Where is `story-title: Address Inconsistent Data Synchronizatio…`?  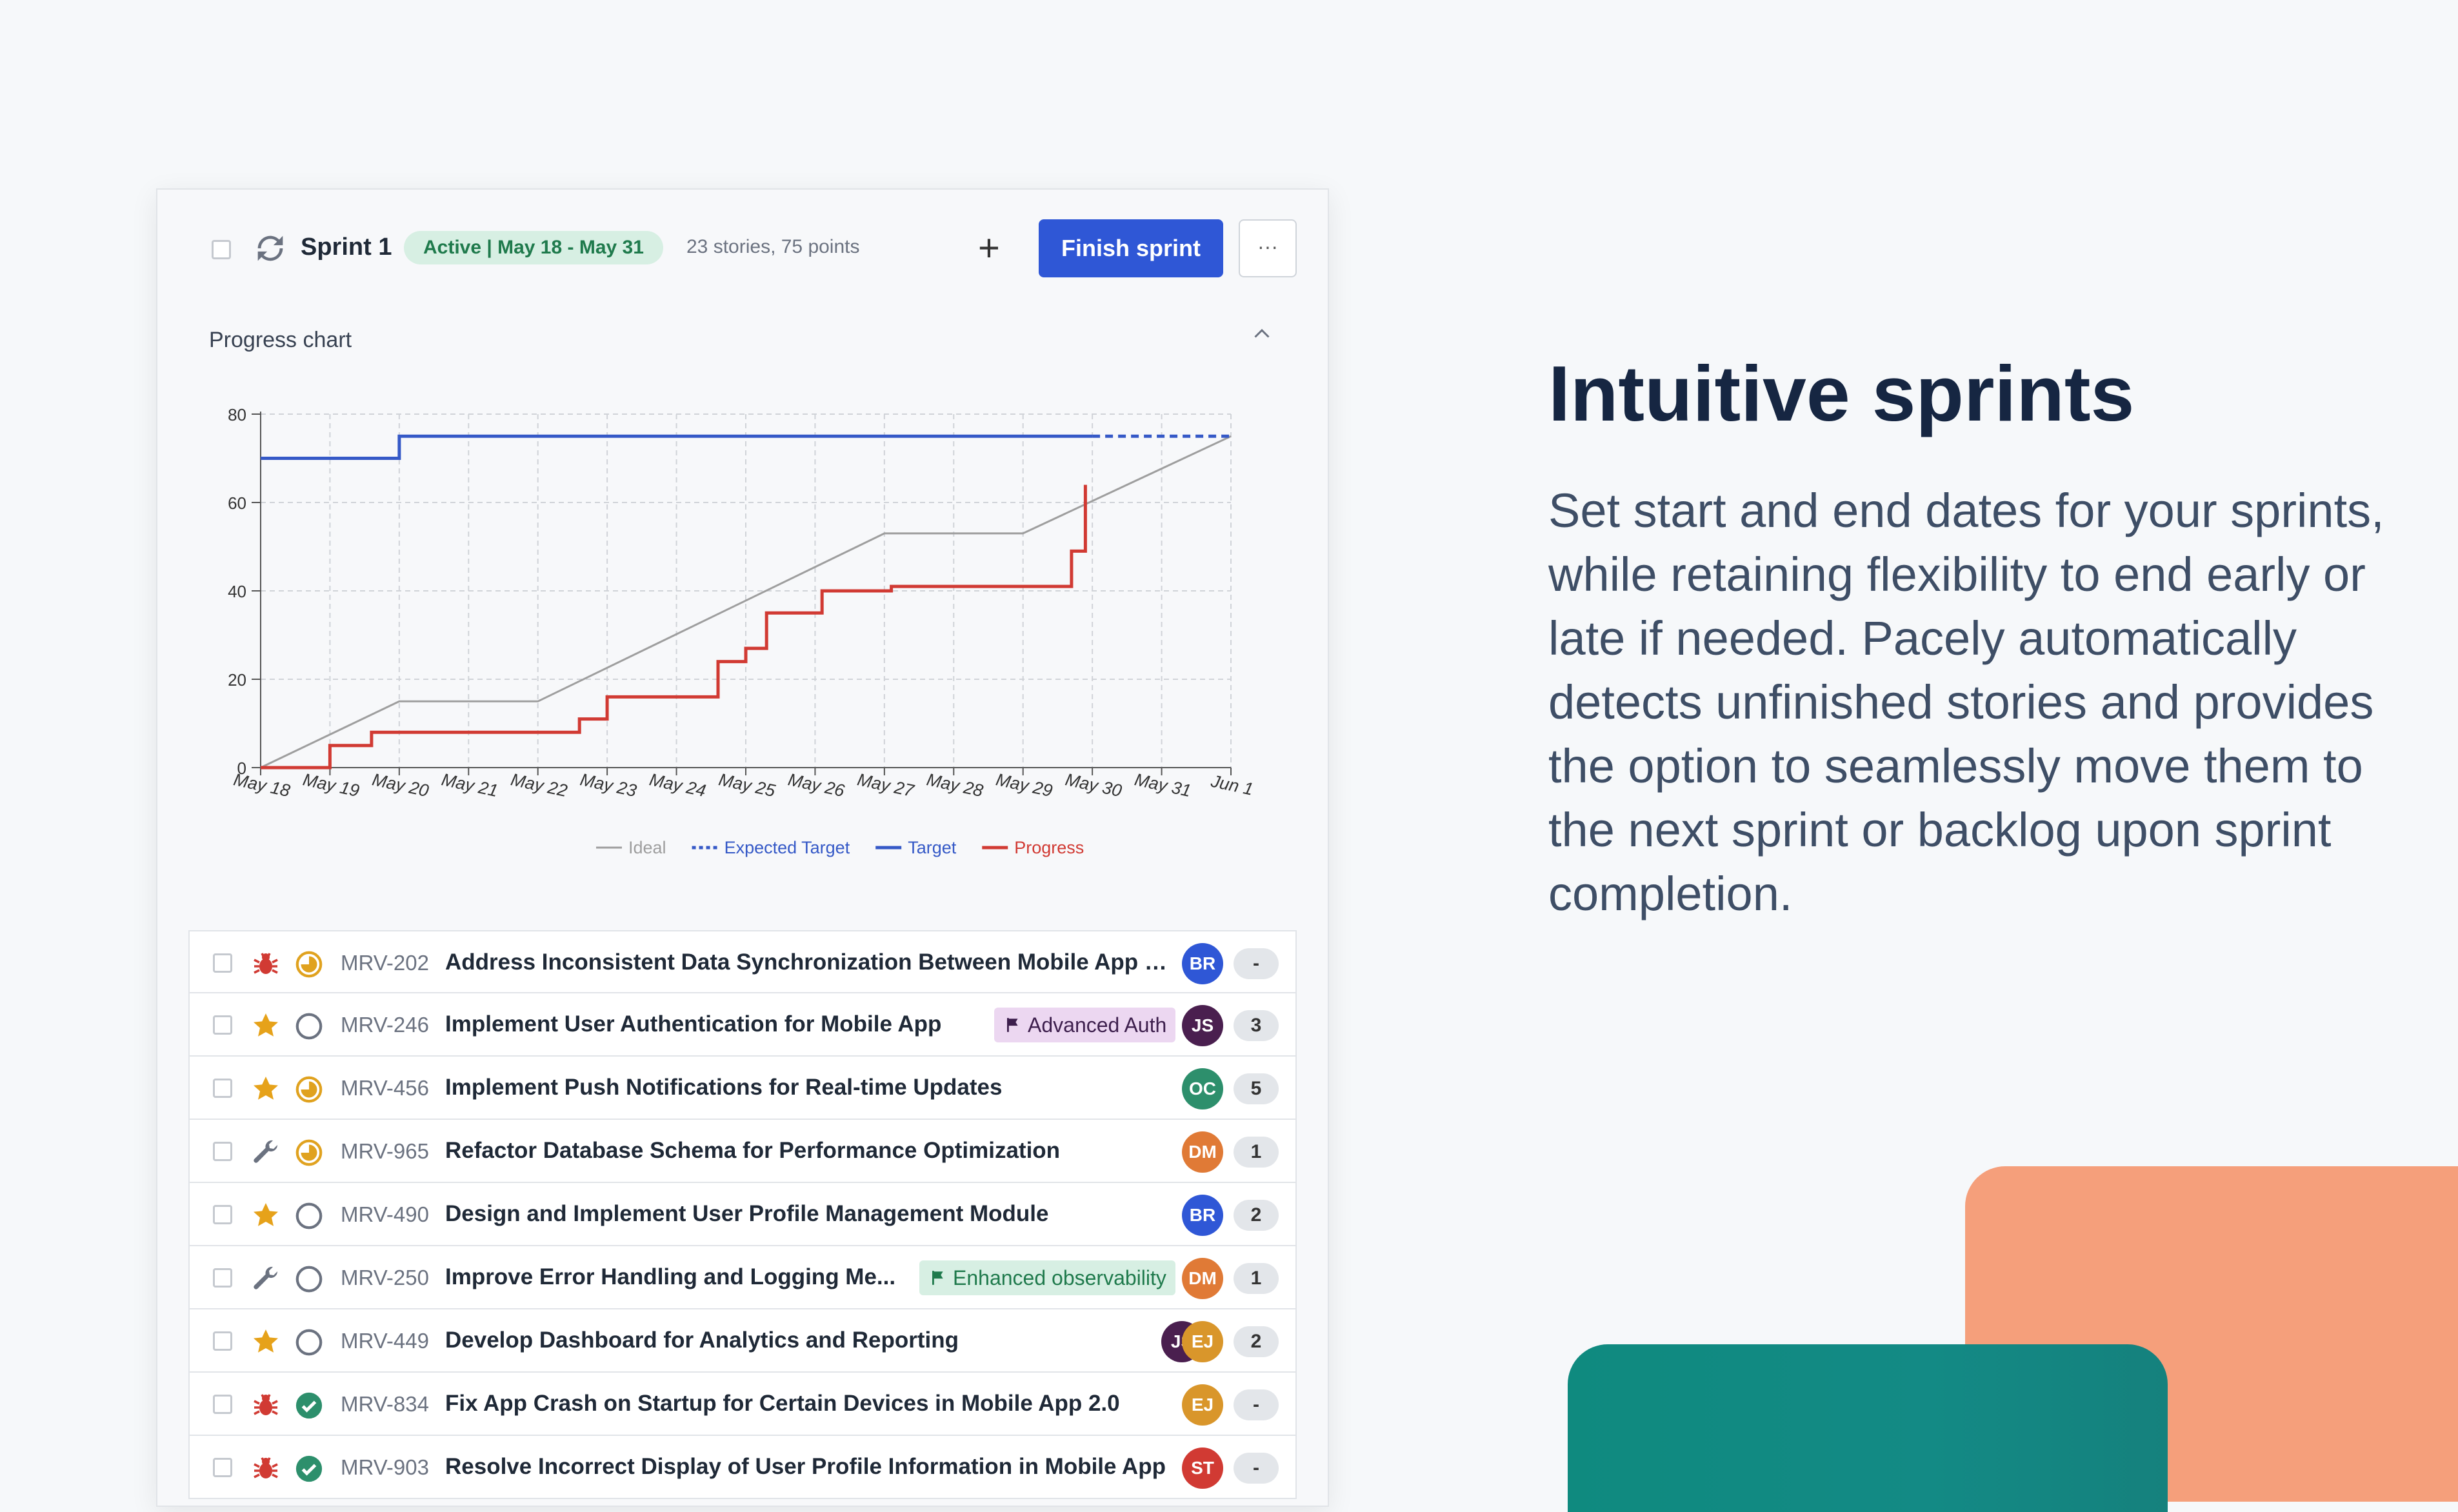
story-title: Address Inconsistent Data Synchronizatio… is located at coordinates (807, 962).